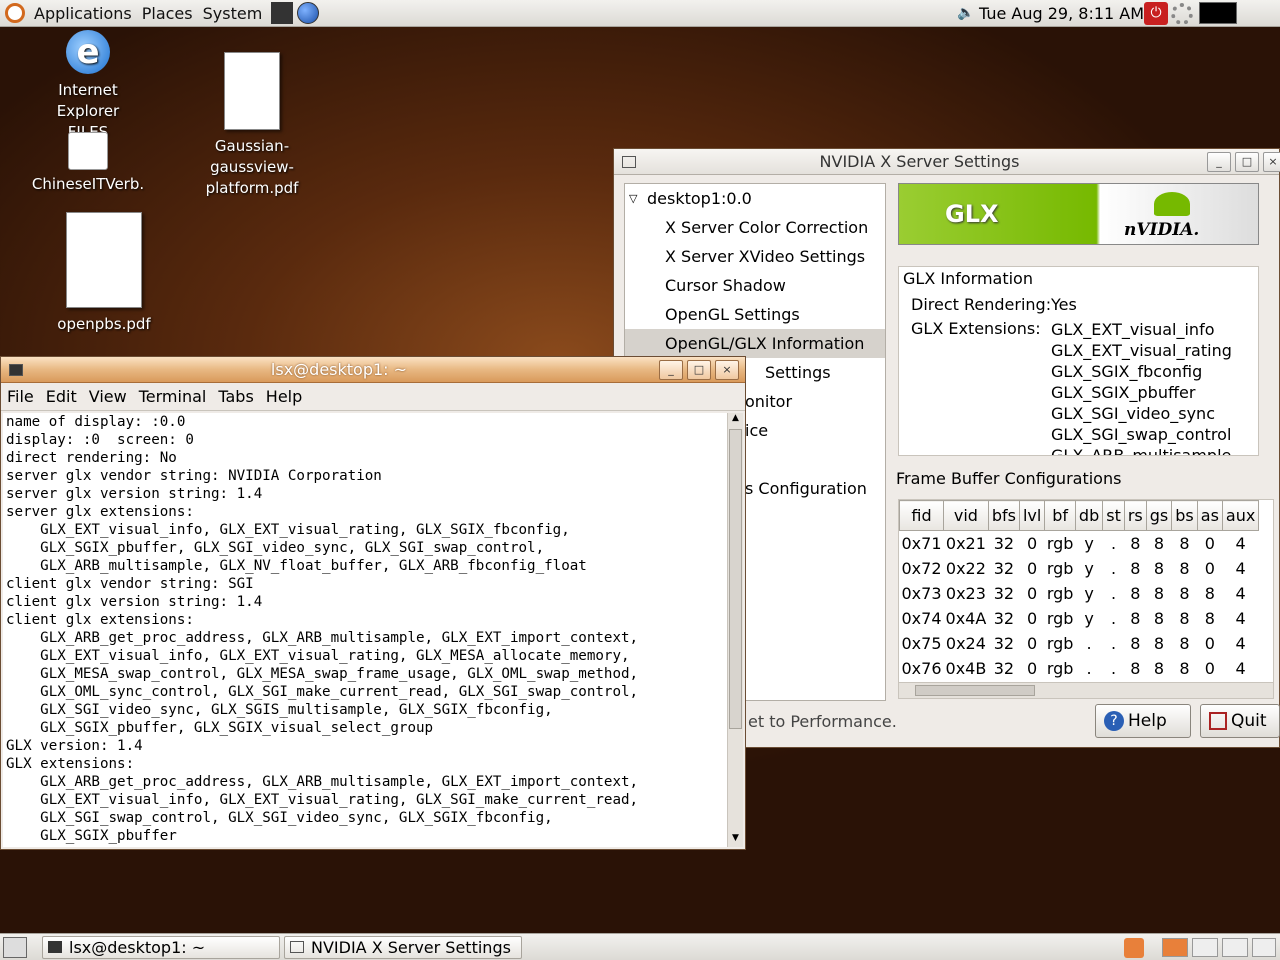  What do you see at coordinates (284, 396) in the screenshot?
I see `menu-help: Help` at bounding box center [284, 396].